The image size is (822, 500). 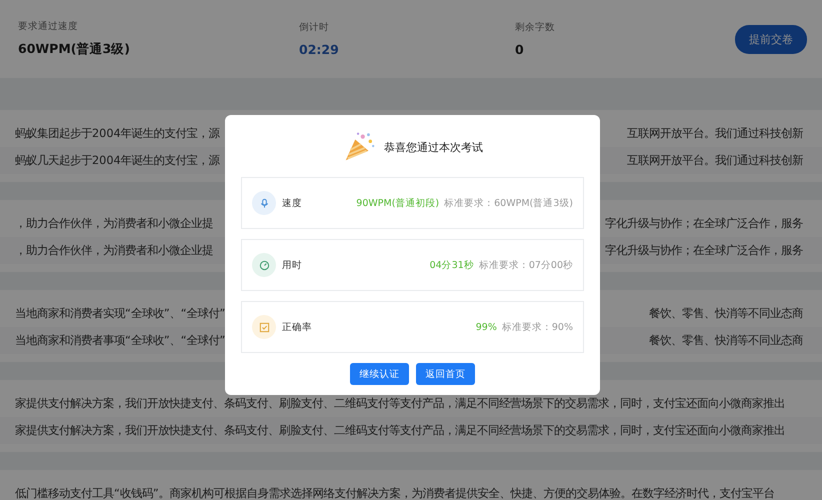 What do you see at coordinates (314, 27) in the screenshot?
I see `field-label: 倒计时` at bounding box center [314, 27].